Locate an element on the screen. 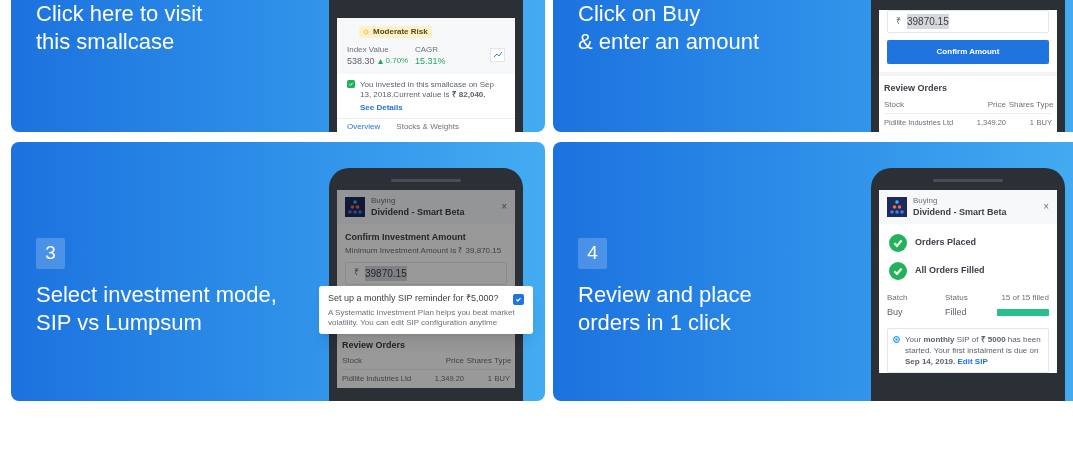  confirm-amount-button: Confirm Amount is located at coordinates (968, 52).